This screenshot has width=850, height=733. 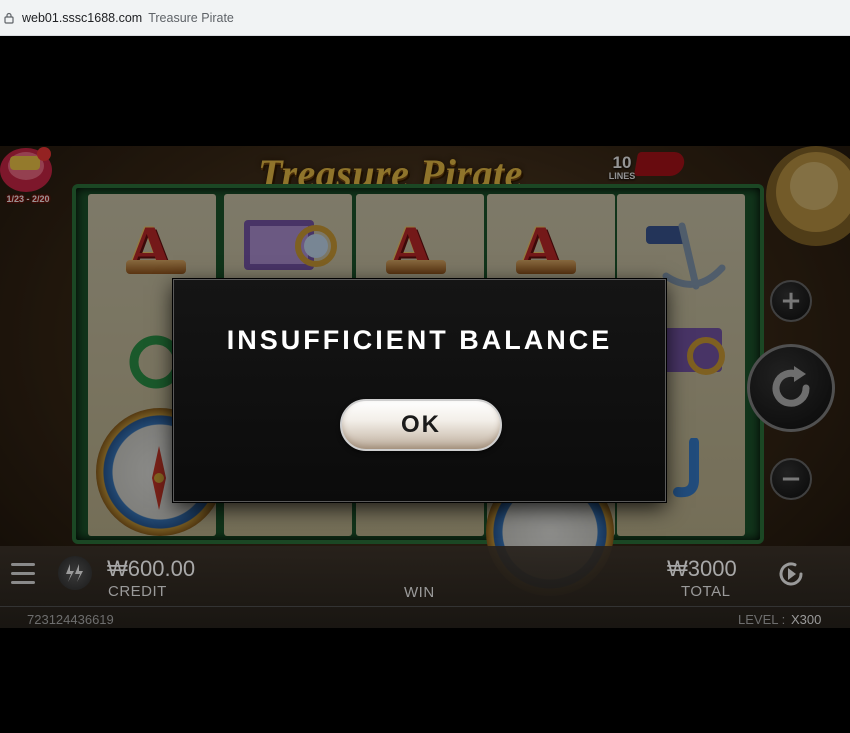 What do you see at coordinates (421, 425) in the screenshot?
I see `ok-button: OK` at bounding box center [421, 425].